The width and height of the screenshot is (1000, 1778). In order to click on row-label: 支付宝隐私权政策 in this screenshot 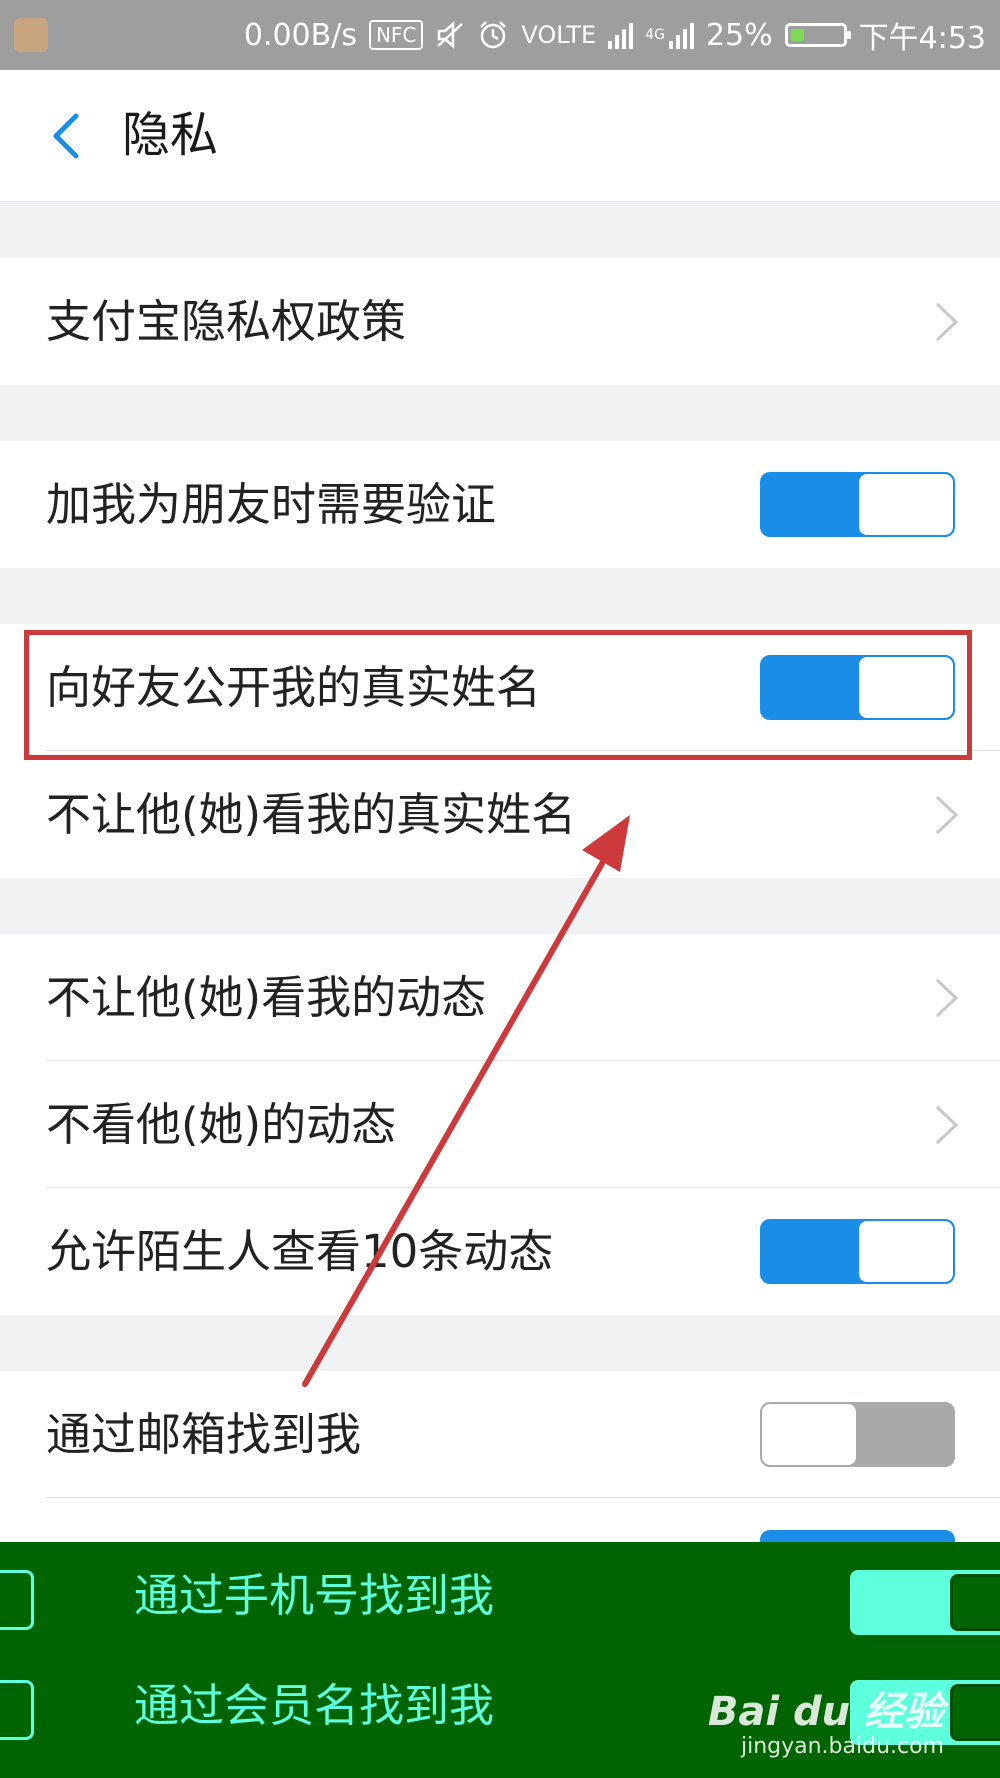, I will do `click(226, 321)`.